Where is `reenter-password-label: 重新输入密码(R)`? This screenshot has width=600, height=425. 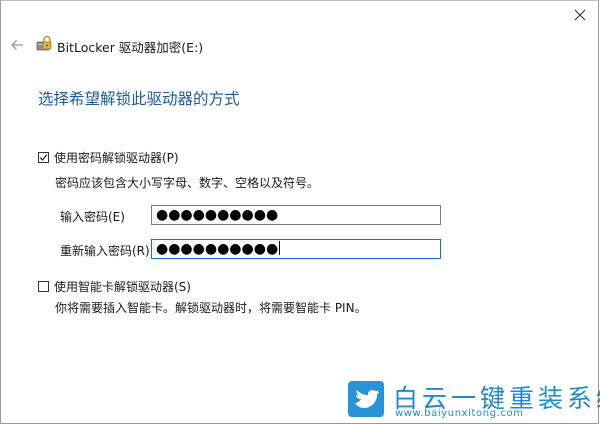 reenter-password-label: 重新输入密码(R) is located at coordinates (105, 251).